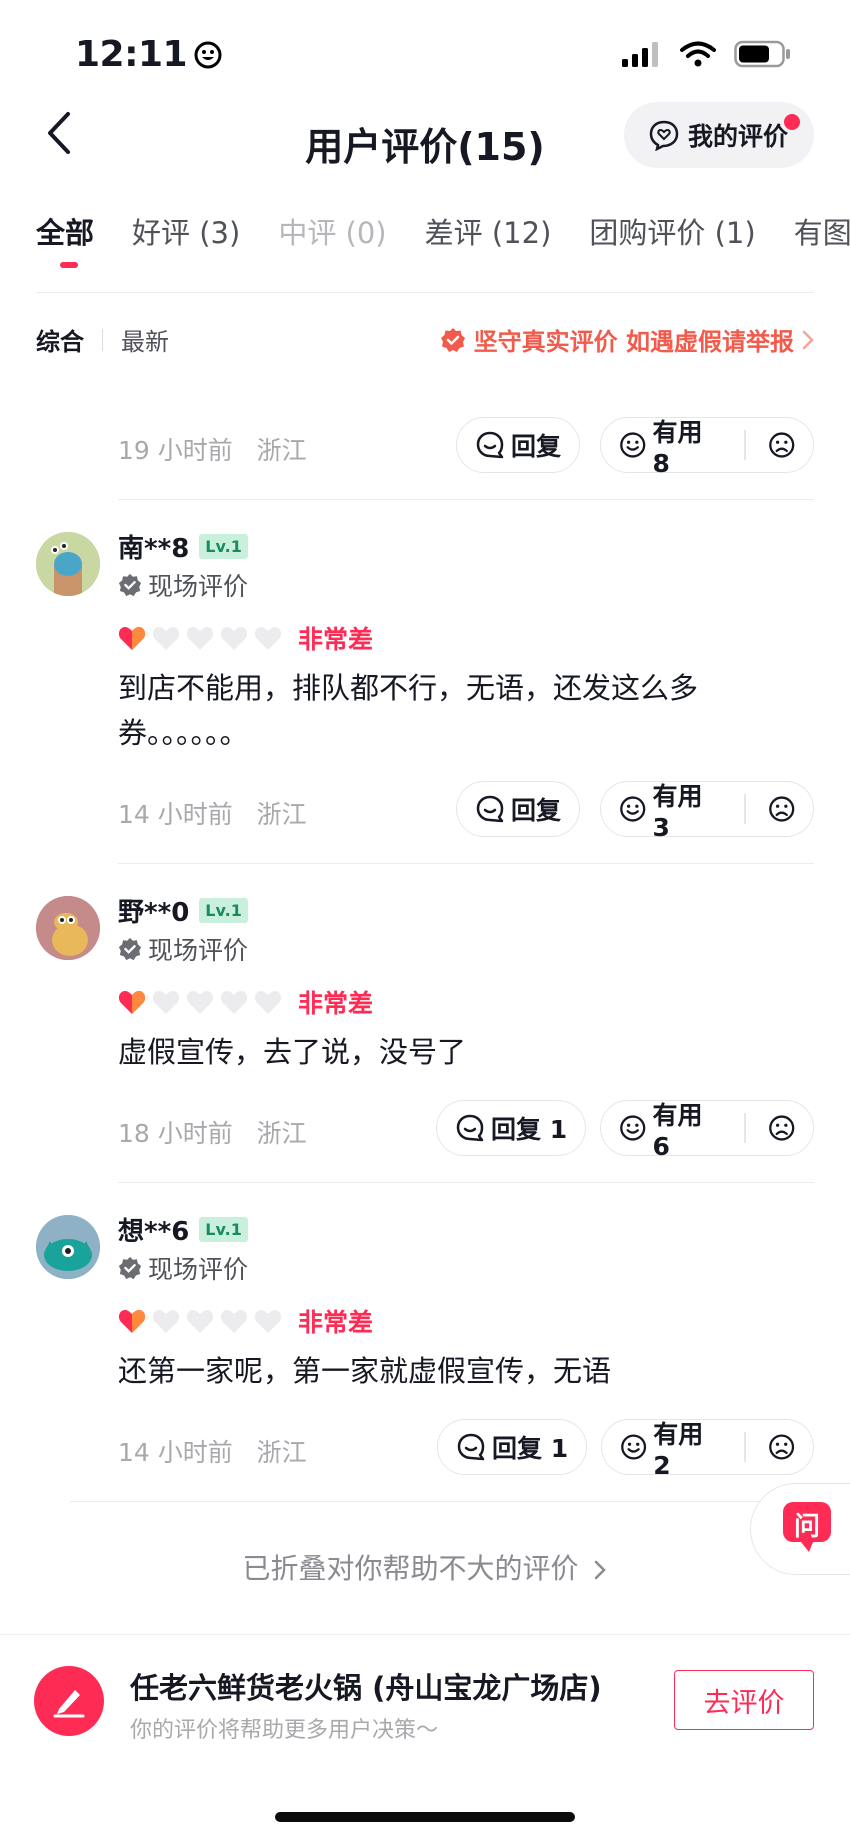  What do you see at coordinates (145, 339) in the screenshot?
I see `sort-latest: 最新` at bounding box center [145, 339].